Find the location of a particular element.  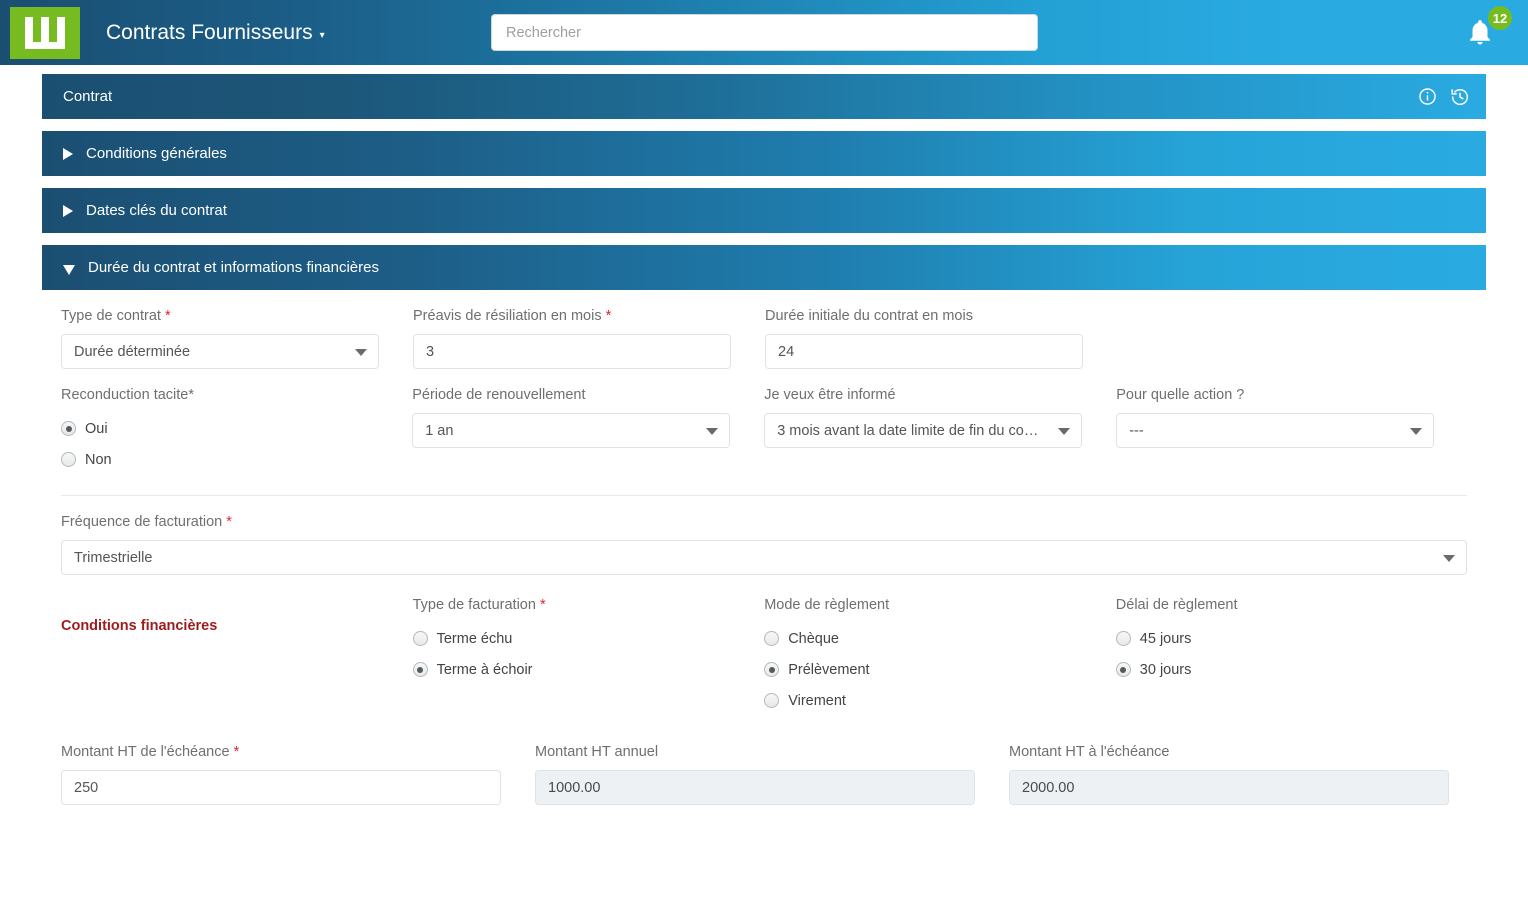

select-type-de-contrat: Durée déterminée is located at coordinates (220, 351).